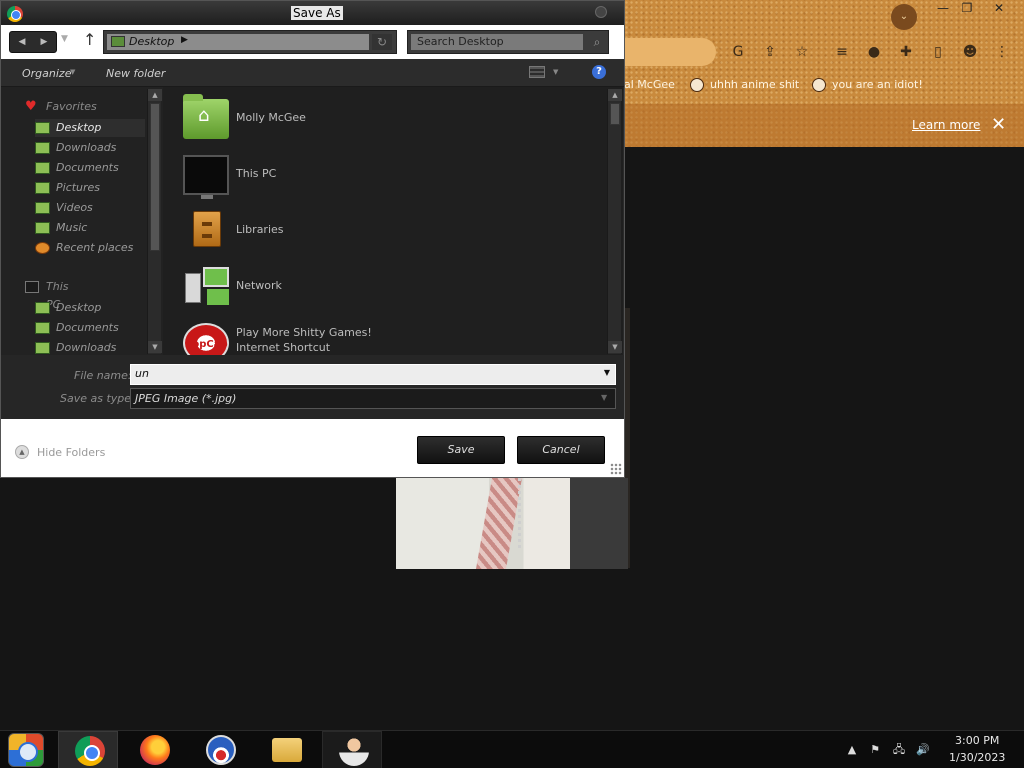 This screenshot has height=768, width=1024. I want to click on address-breadcrumb: Desktop ▶ ↻, so click(250, 42).